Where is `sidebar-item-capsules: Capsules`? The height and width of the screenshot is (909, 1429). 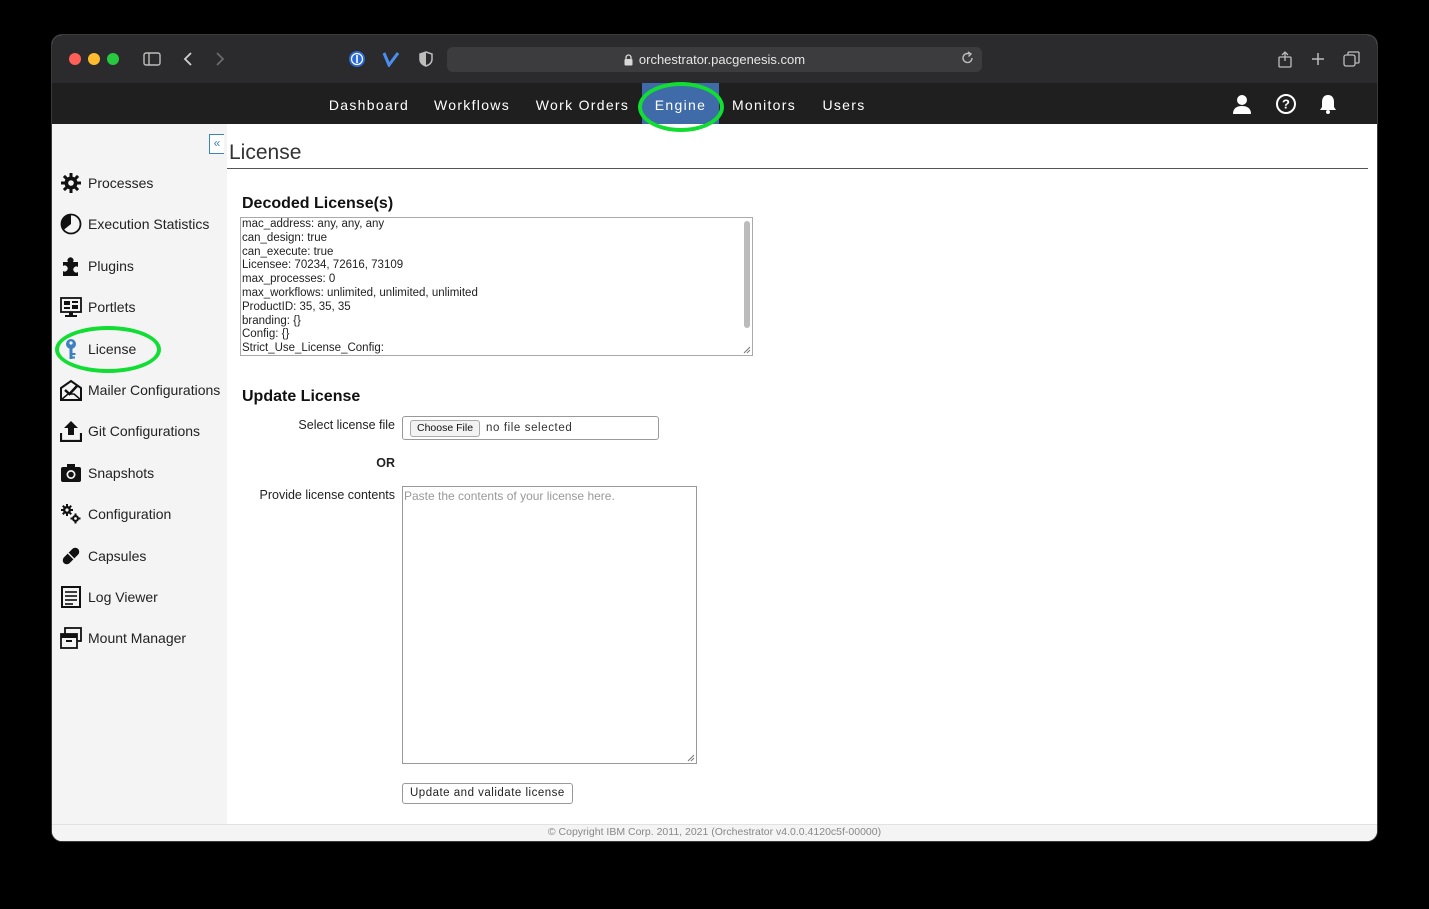 sidebar-item-capsules: Capsules is located at coordinates (103, 556).